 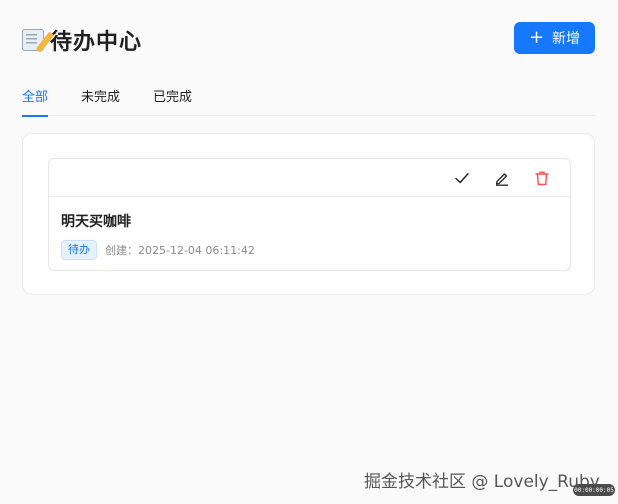 I want to click on filter-tabs: 全部 未完成 已完成, so click(x=309, y=101).